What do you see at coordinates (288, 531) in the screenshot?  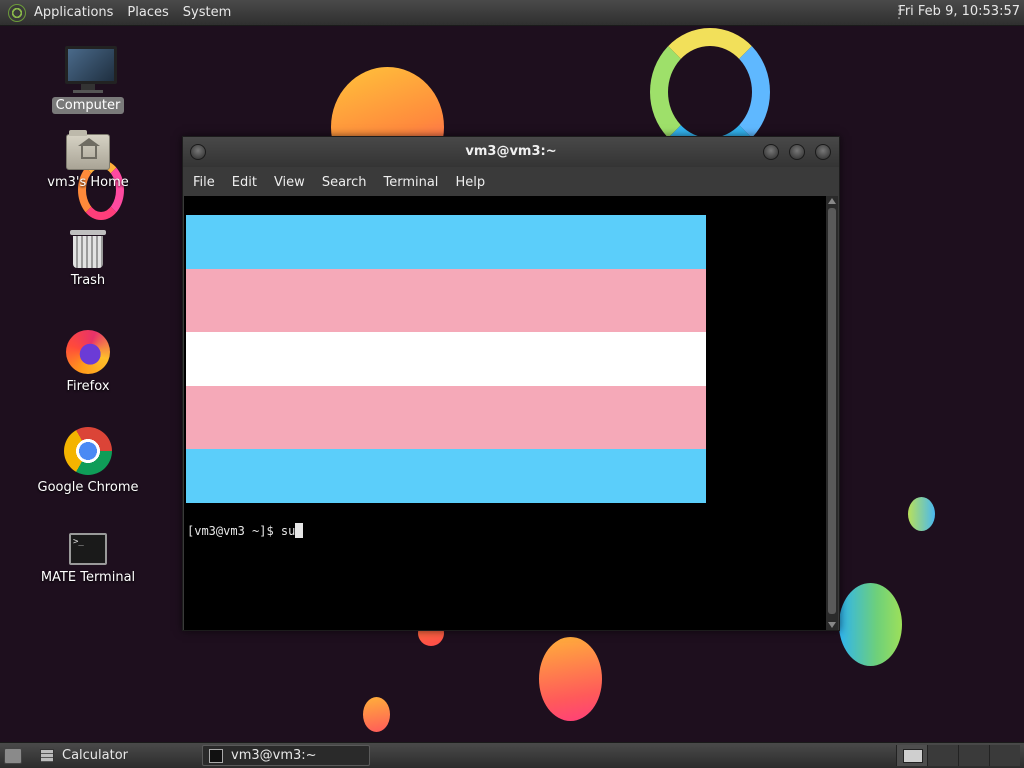 I see `terminal-typed-command: su` at bounding box center [288, 531].